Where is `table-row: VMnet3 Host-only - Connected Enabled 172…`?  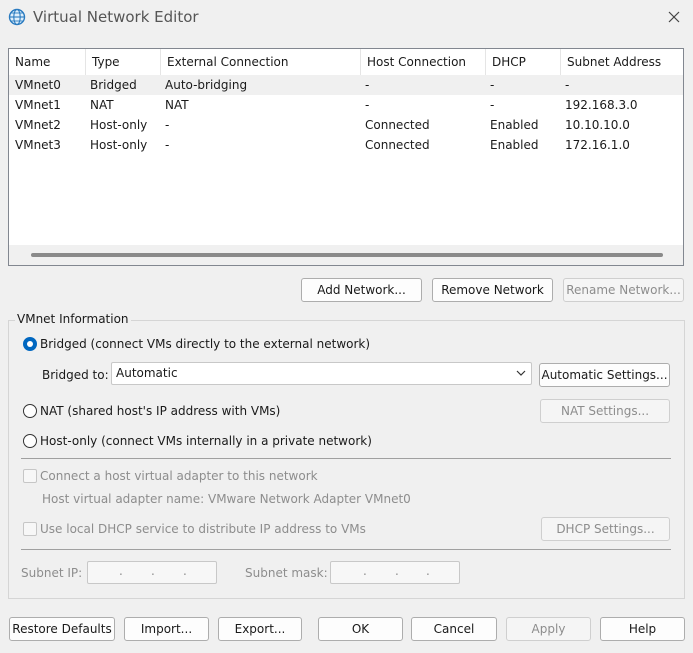
table-row: VMnet3 Host-only - Connected Enabled 172… is located at coordinates (346, 145).